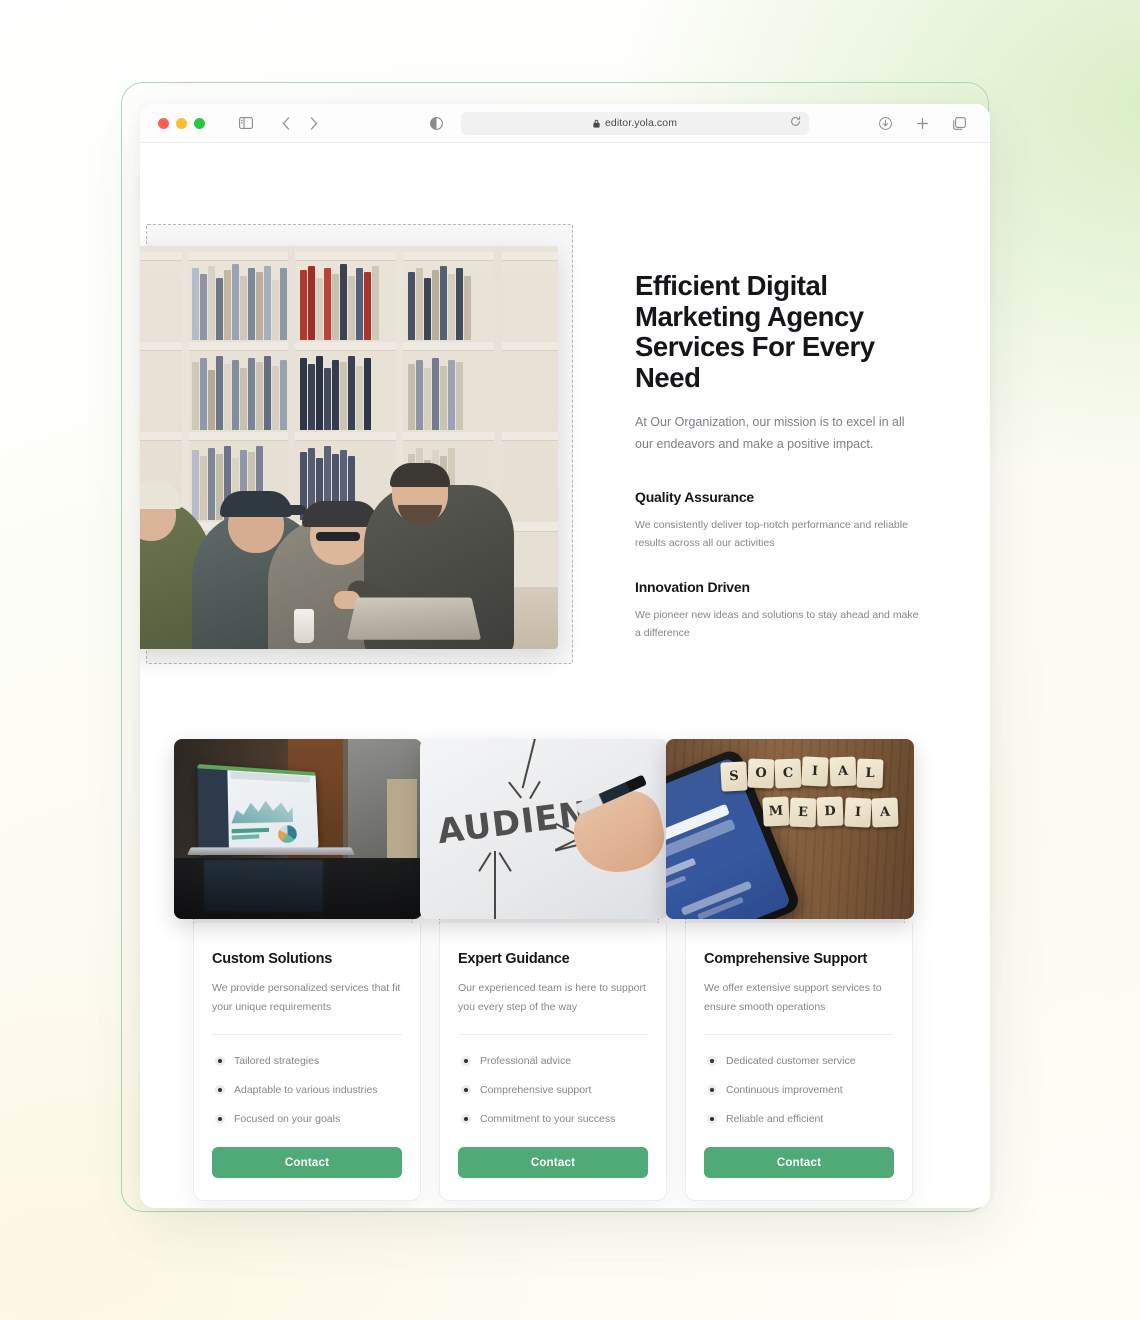 The height and width of the screenshot is (1320, 1140). What do you see at coordinates (246, 123) in the screenshot?
I see `sidebar-toggle-icon` at bounding box center [246, 123].